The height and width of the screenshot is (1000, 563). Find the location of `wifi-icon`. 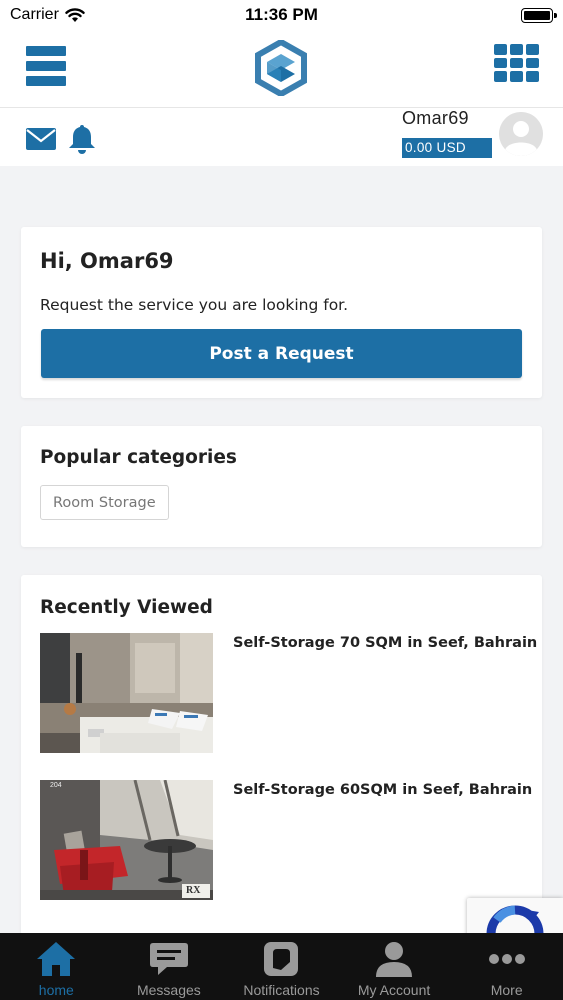

wifi-icon is located at coordinates (75, 14).